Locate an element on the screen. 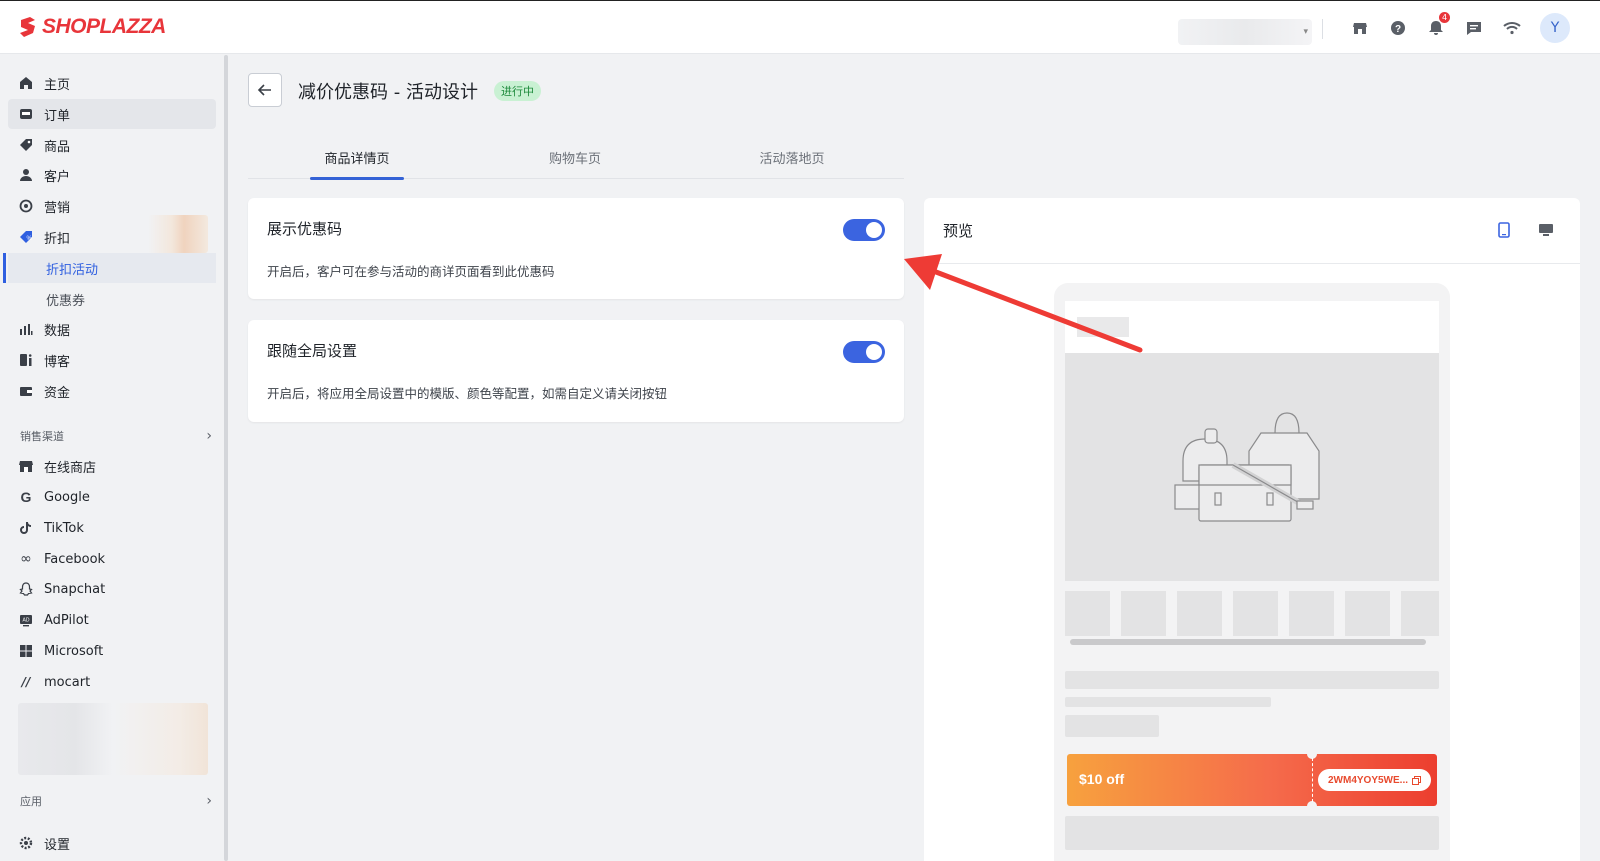 The width and height of the screenshot is (1600, 861). sidebar-item-label: 营销 is located at coordinates (57, 208).